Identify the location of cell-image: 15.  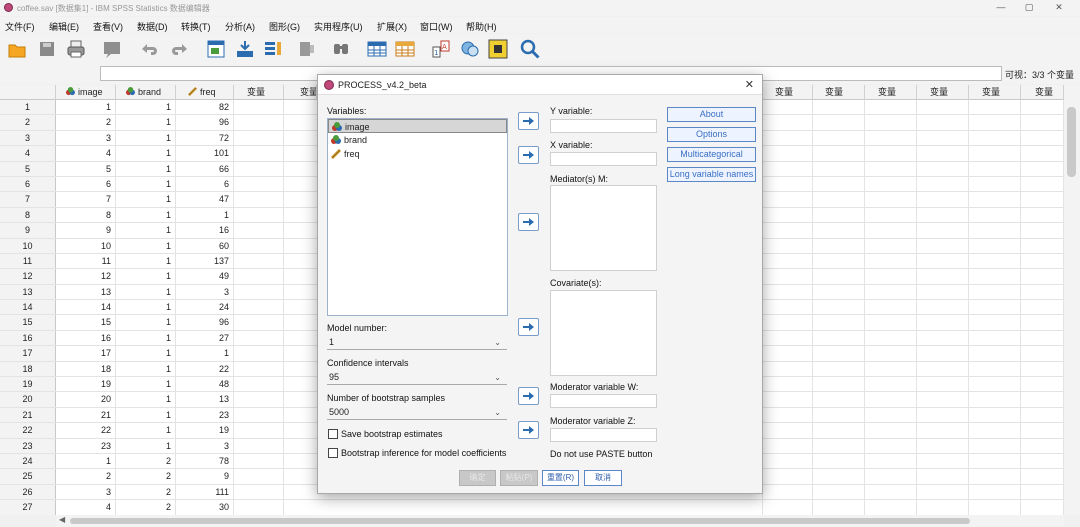
(86, 322).